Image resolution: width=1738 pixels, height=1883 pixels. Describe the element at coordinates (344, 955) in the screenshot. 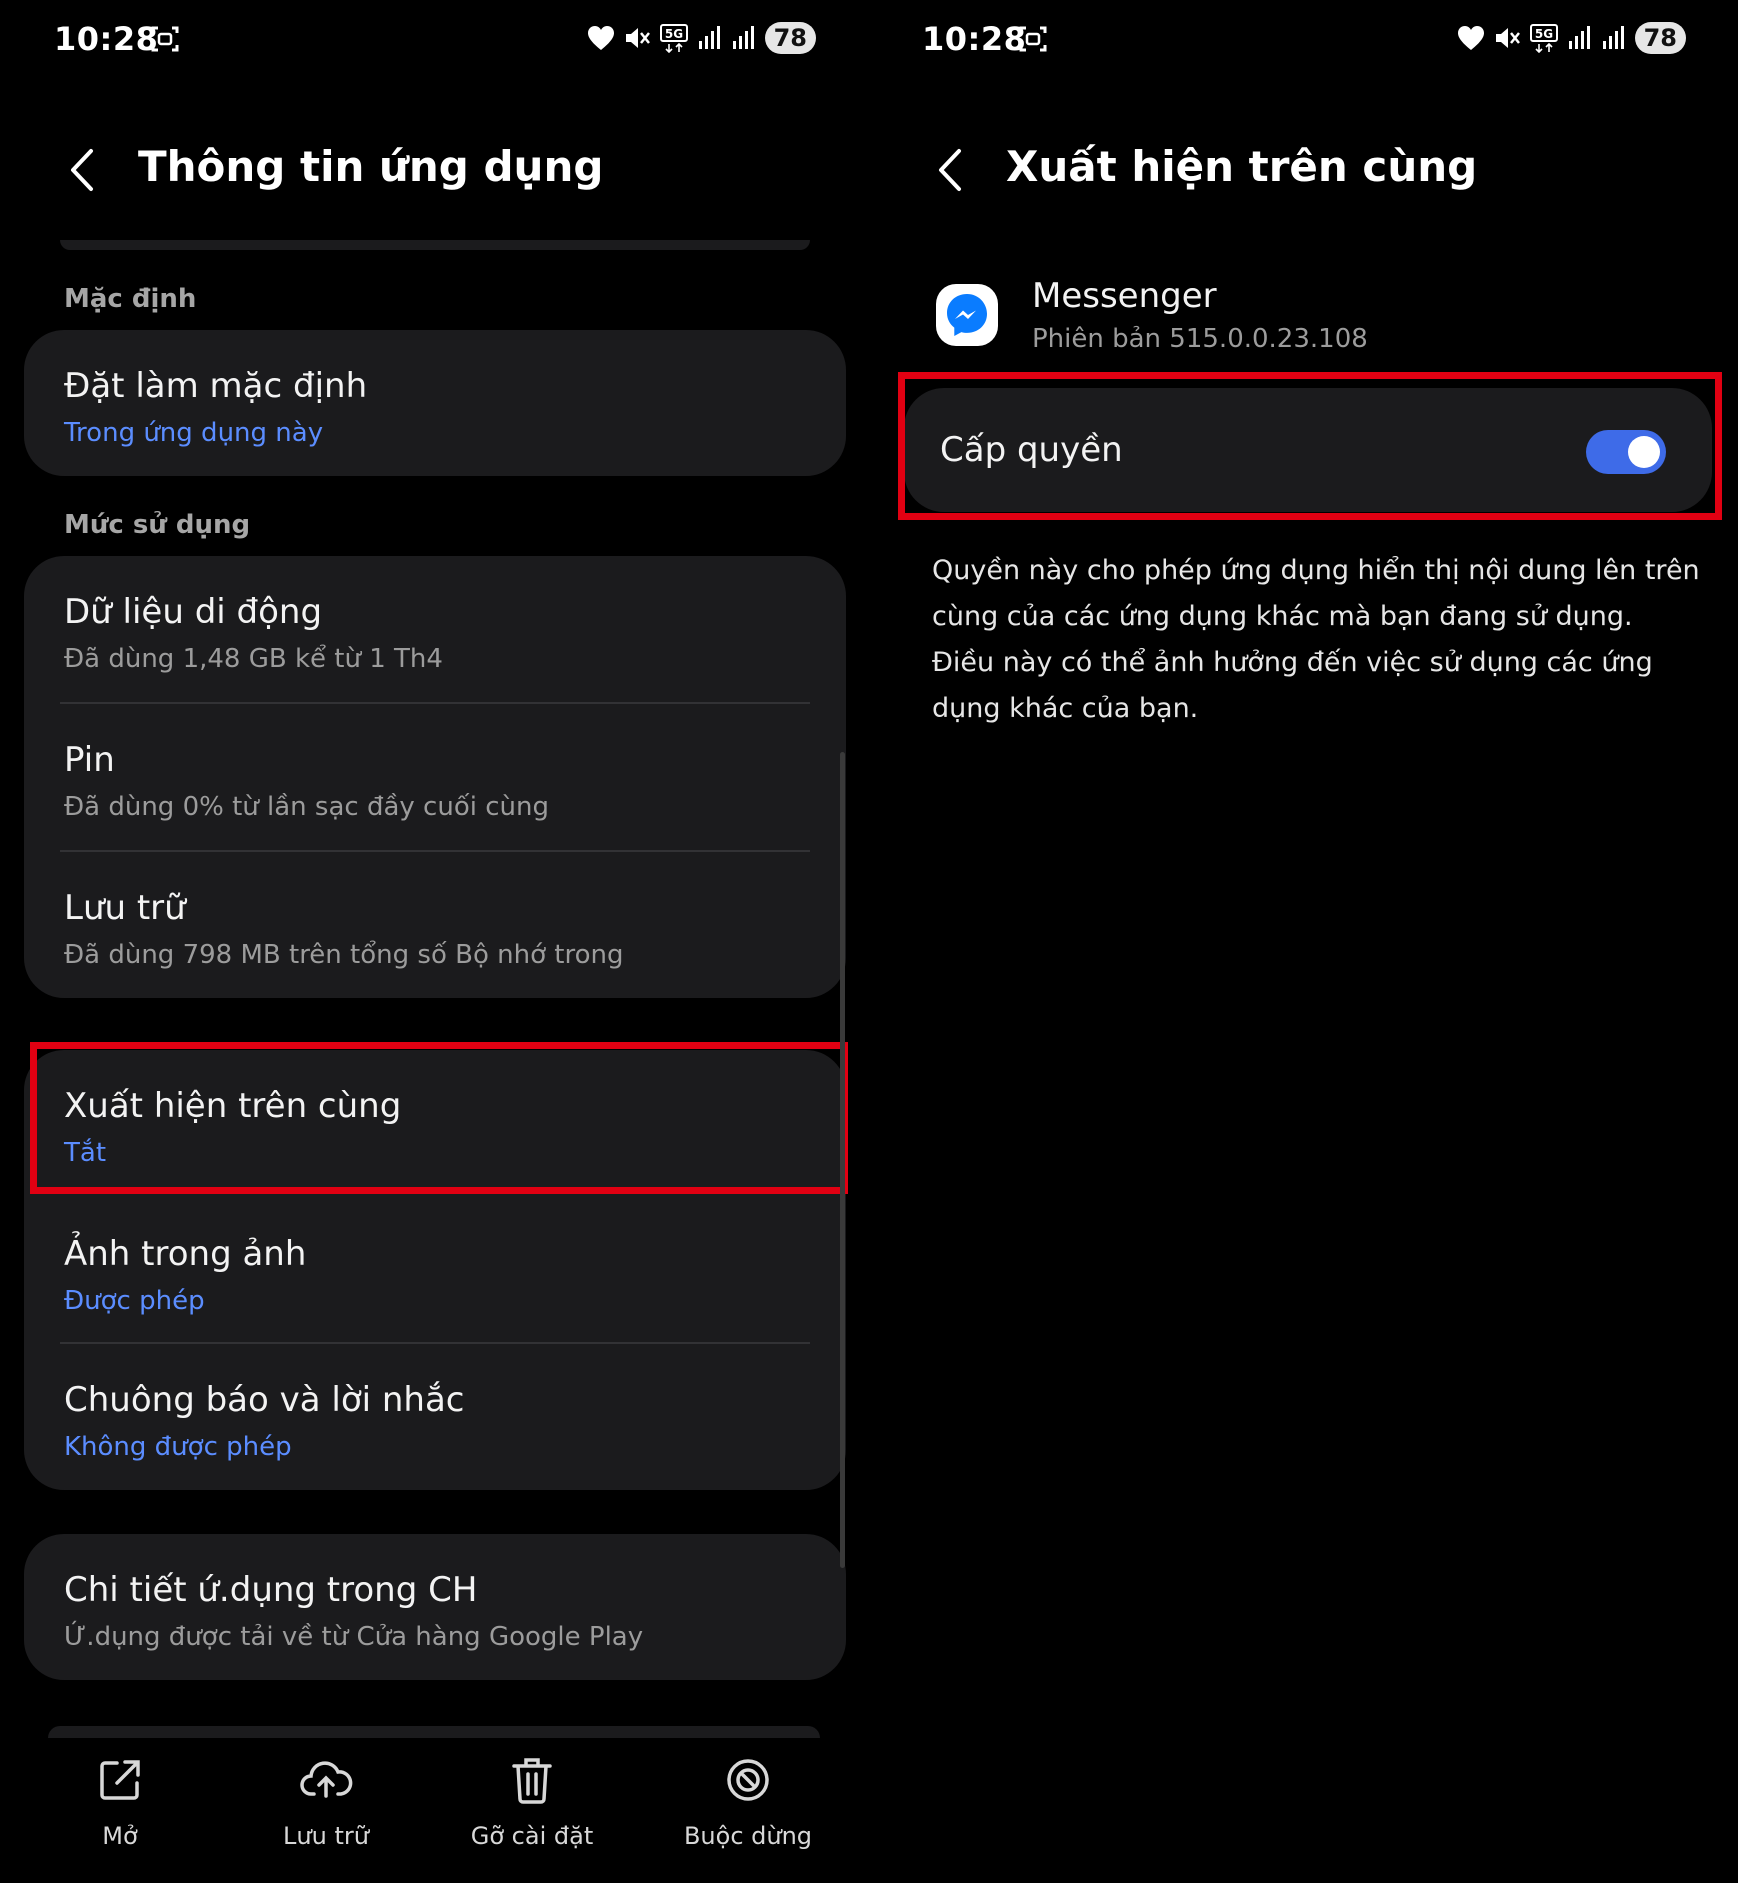

I see `row-subtitle: Đã dùng 798 MB trên tổng số Bộ nhớ trong` at that location.